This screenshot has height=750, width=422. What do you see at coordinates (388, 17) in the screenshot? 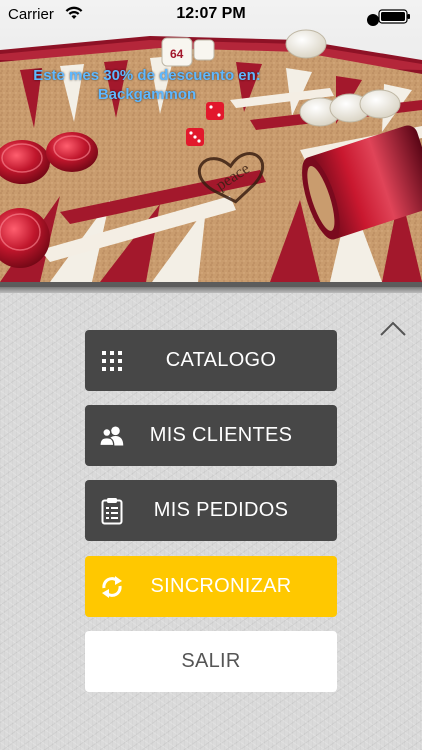
I see `battery-icon` at bounding box center [388, 17].